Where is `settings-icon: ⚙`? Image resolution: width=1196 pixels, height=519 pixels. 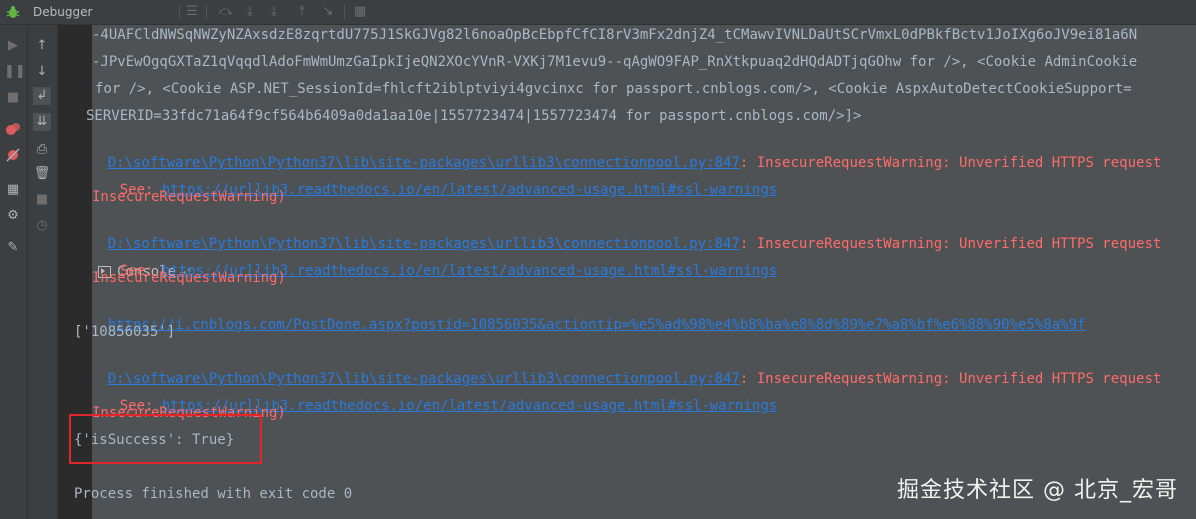
settings-icon: ⚙ is located at coordinates (13, 216).